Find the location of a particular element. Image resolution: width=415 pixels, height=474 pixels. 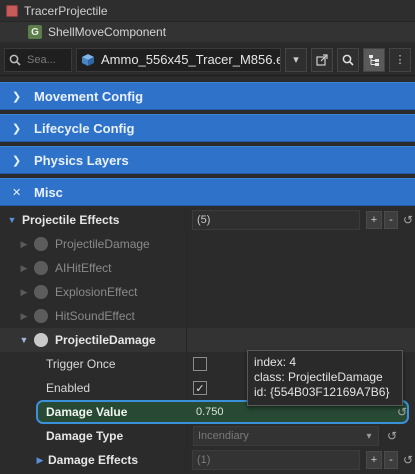

section-label: Lifecycle Config is located at coordinates (84, 128).